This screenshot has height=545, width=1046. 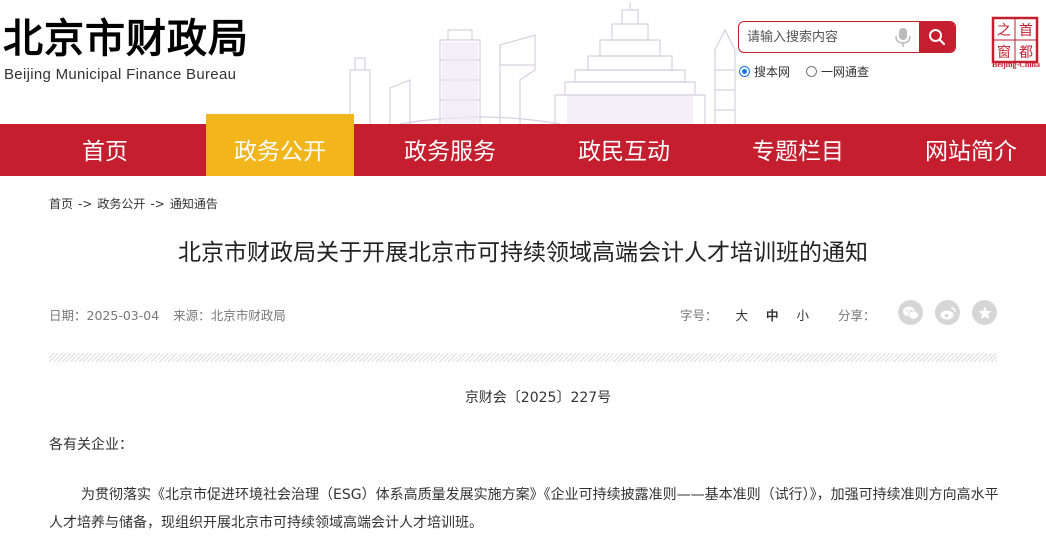 I want to click on font-size-controls: 字号： 大 中 小, so click(x=744, y=314).